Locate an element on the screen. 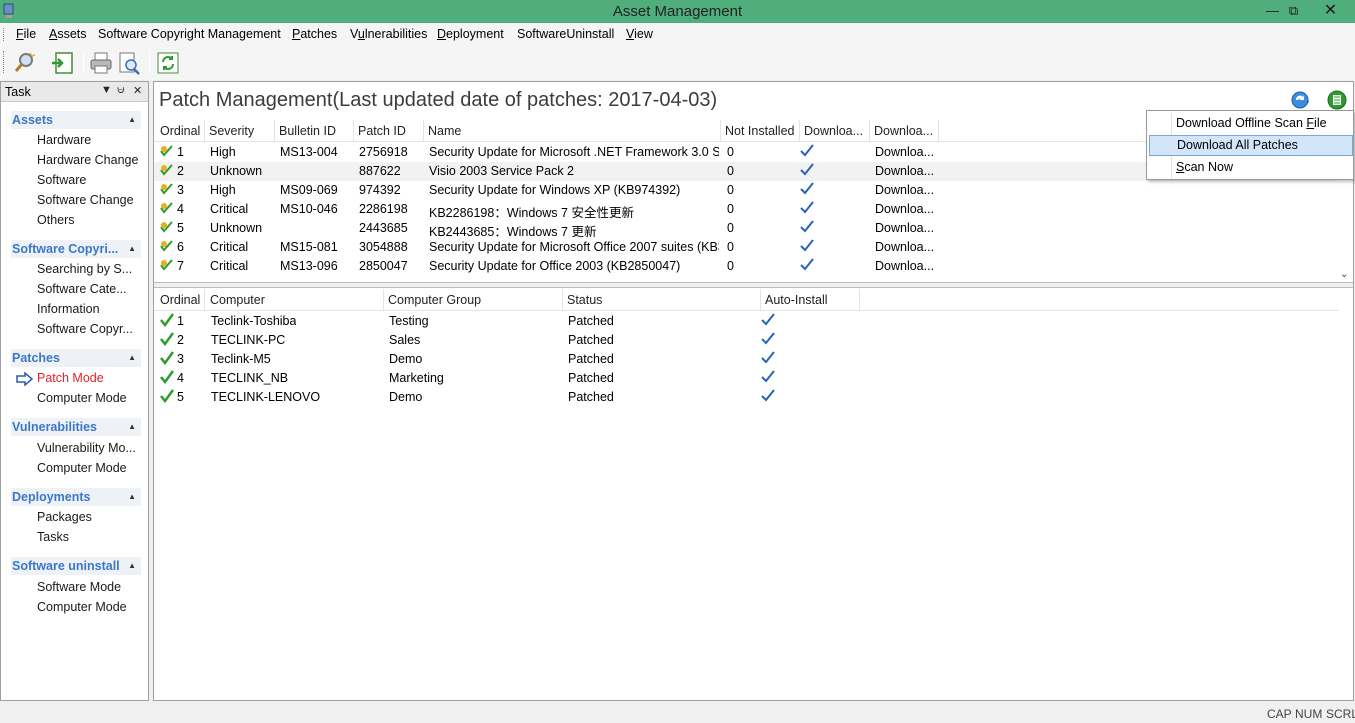 The height and width of the screenshot is (723, 1355). task-hardware-change: Hardware Change is located at coordinates (87, 160).